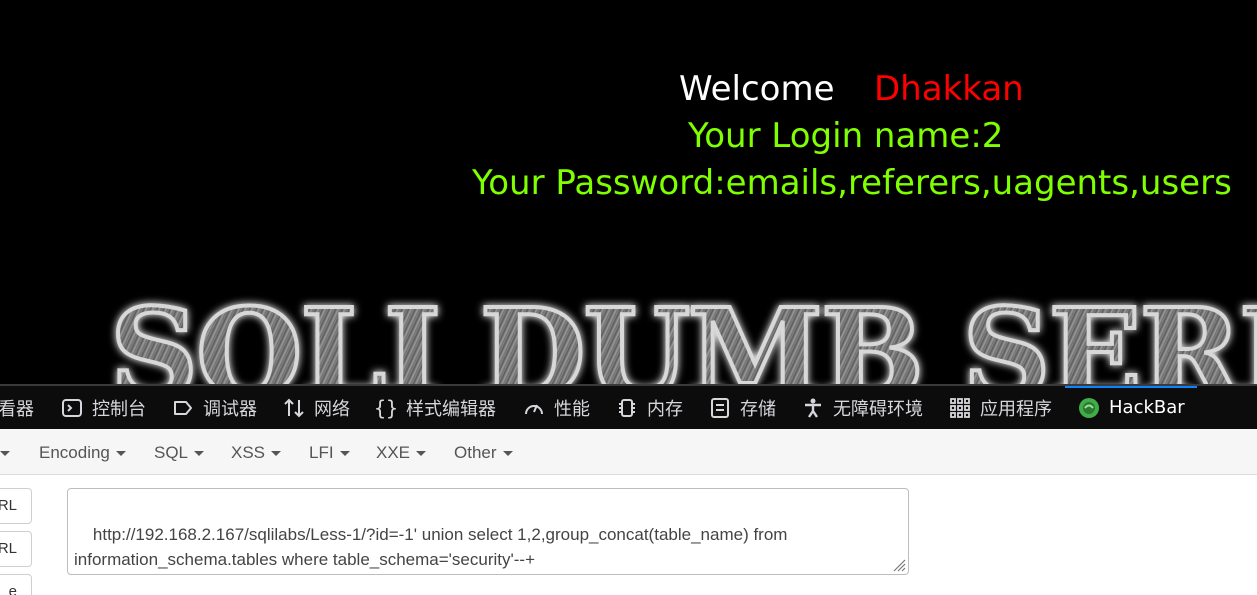 The image size is (1257, 595). Describe the element at coordinates (572, 409) in the screenshot. I see `tab-label: 性能` at that location.